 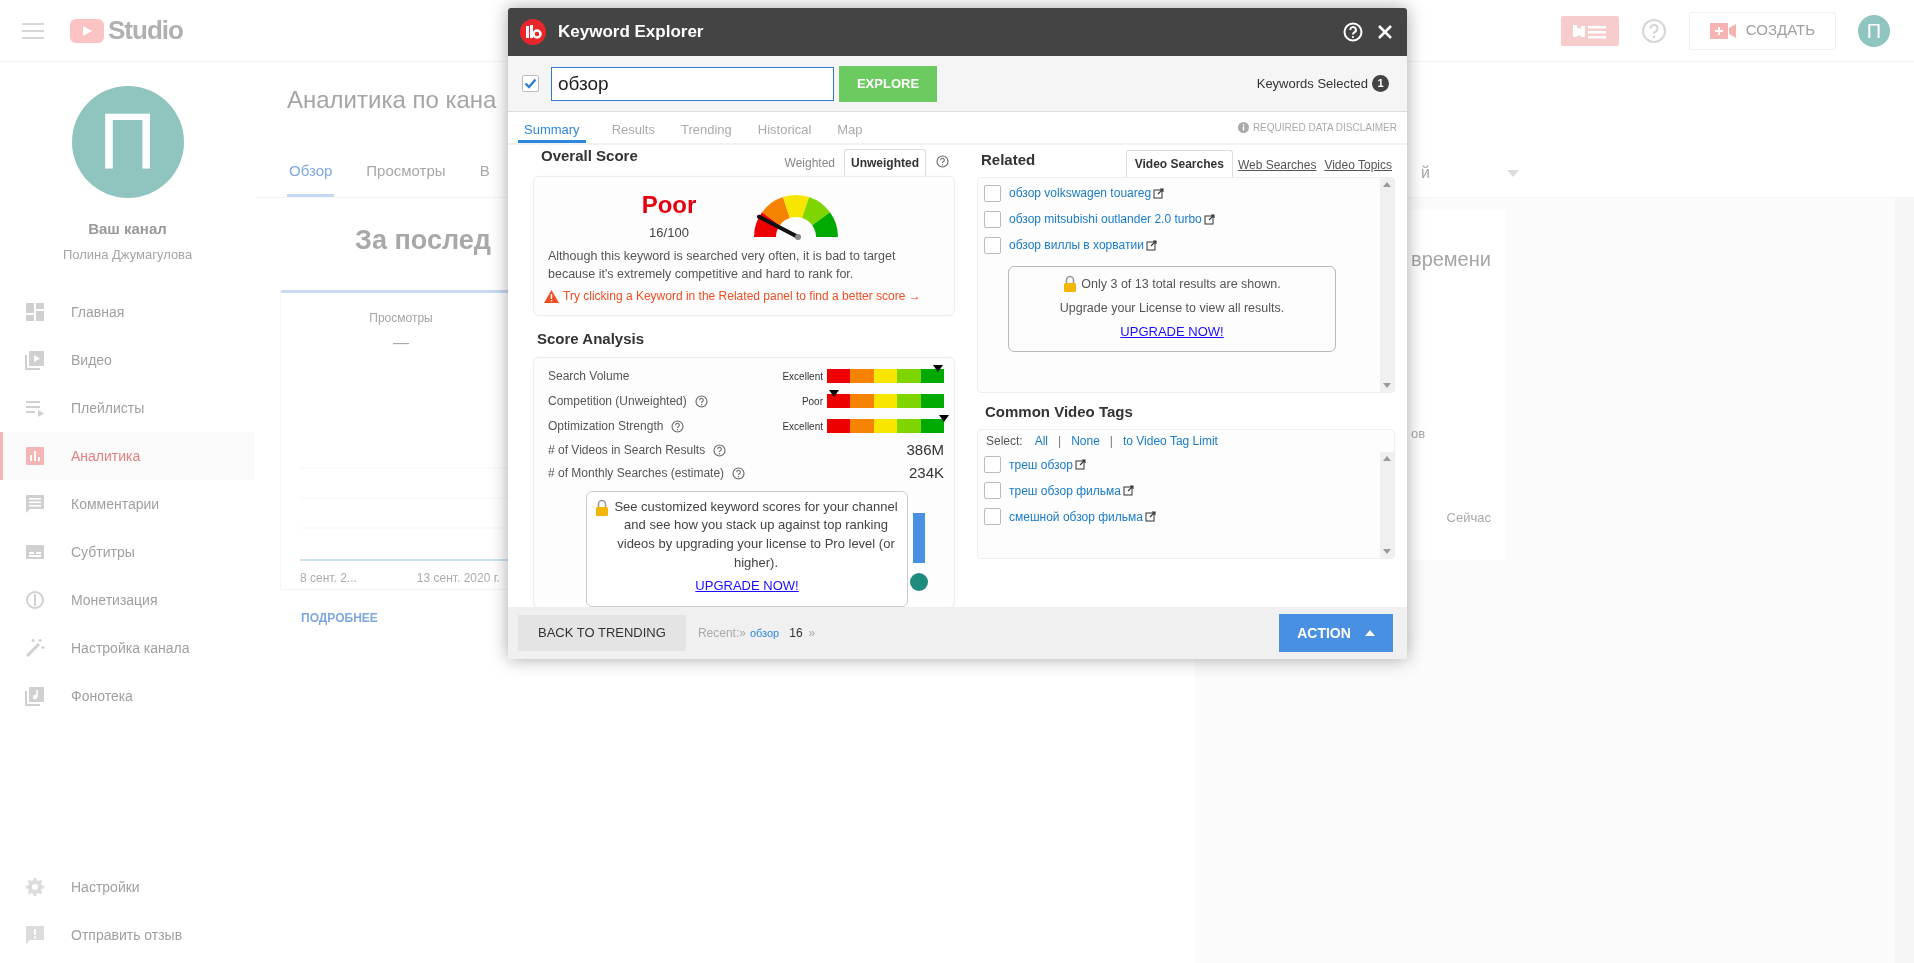 What do you see at coordinates (1277, 165) in the screenshot?
I see `tab: Web Searches` at bounding box center [1277, 165].